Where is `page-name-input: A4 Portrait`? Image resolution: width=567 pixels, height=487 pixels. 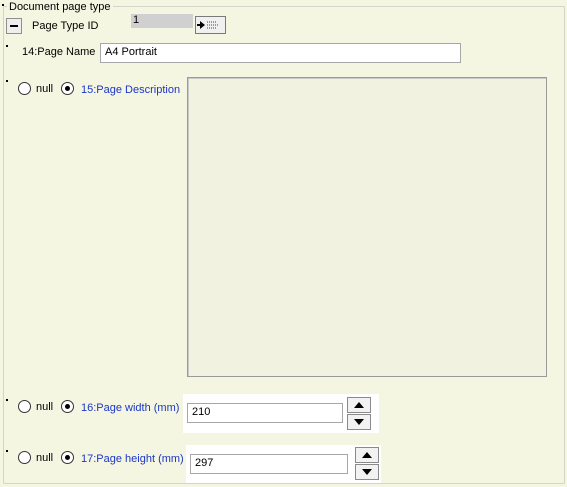
page-name-input: A4 Portrait is located at coordinates (280, 53).